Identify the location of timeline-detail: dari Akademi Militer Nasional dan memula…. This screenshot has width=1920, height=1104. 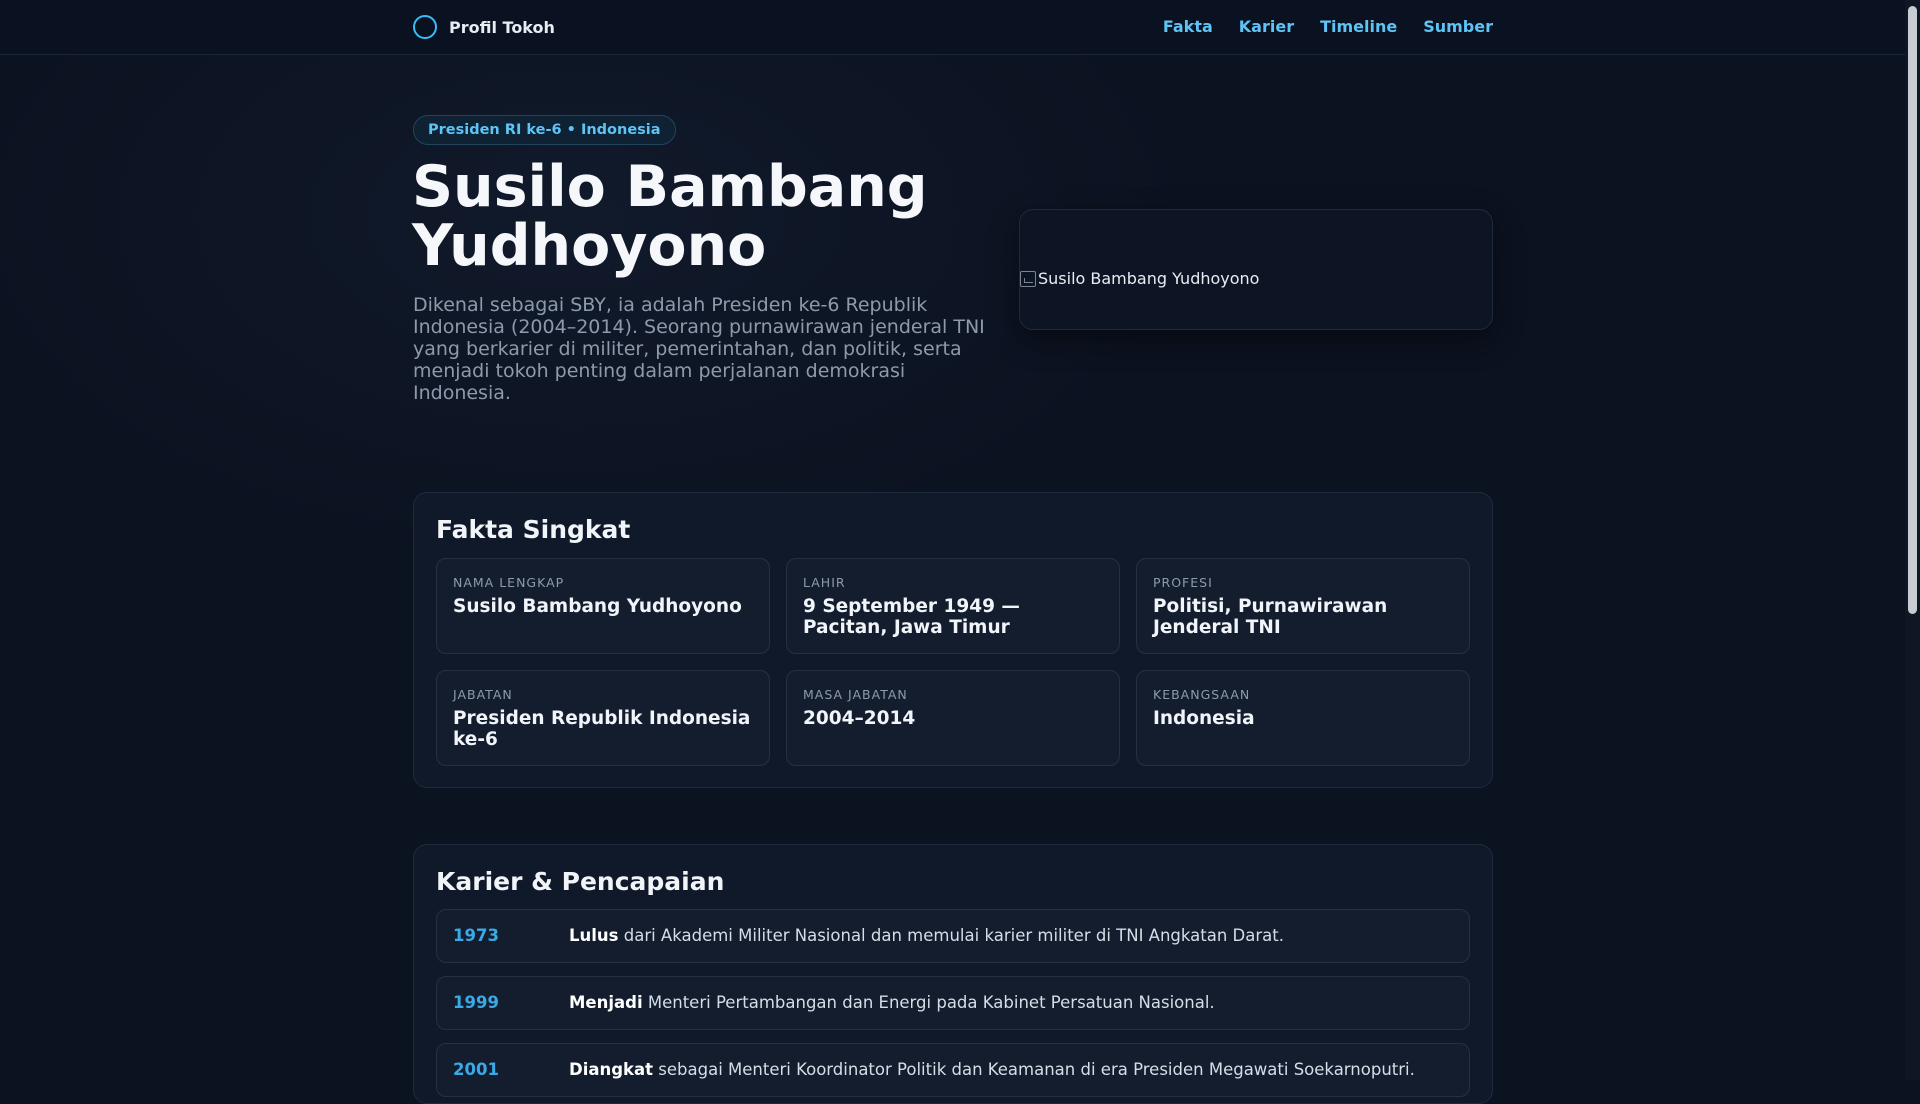
(951, 935).